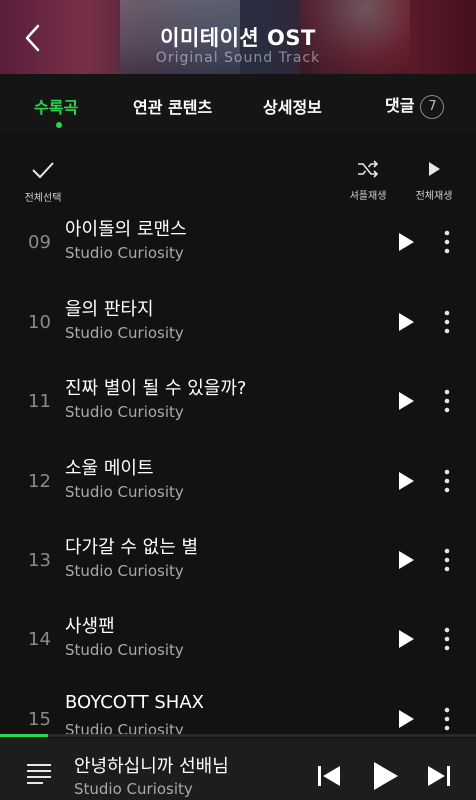 This screenshot has width=476, height=800. What do you see at coordinates (39, 322) in the screenshot?
I see `track-number: 10` at bounding box center [39, 322].